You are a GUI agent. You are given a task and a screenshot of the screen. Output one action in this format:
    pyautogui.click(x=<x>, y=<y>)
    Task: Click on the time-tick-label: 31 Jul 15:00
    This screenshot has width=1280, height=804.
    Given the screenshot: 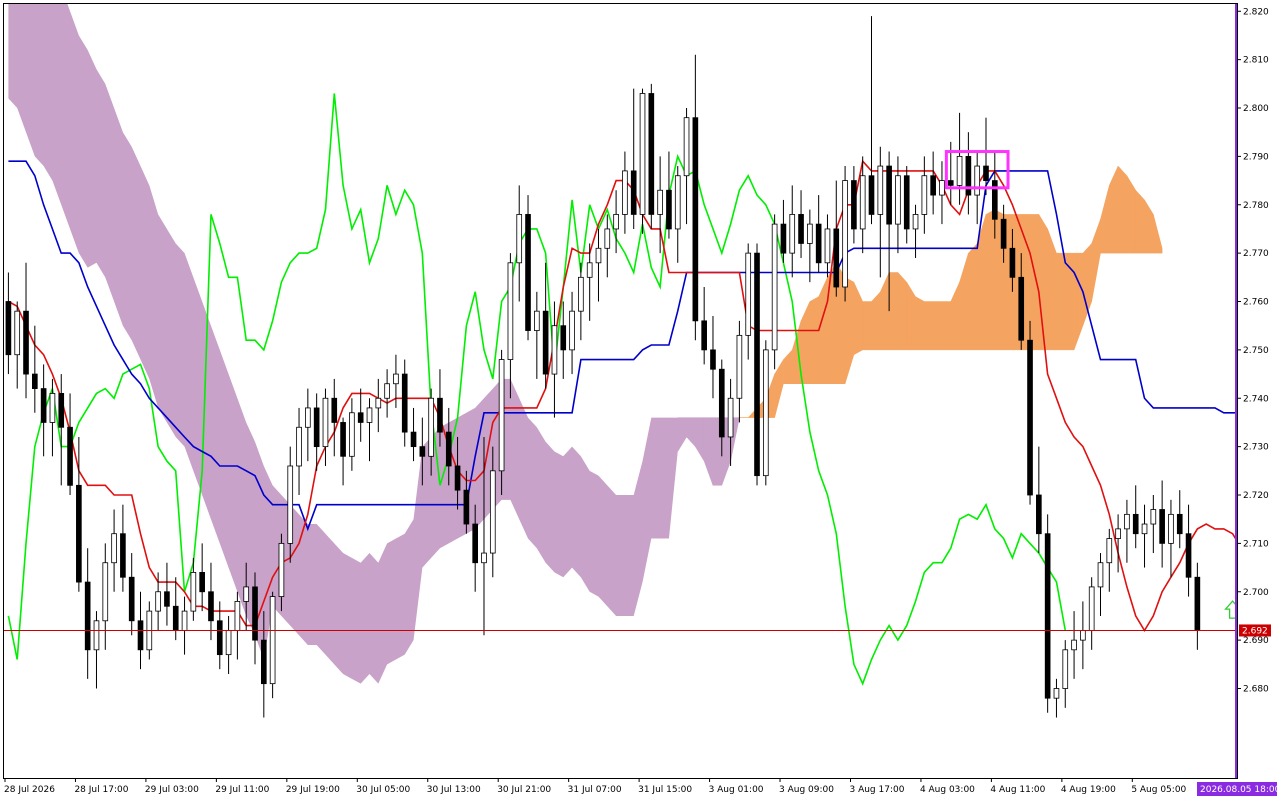 What is the action you would take?
    pyautogui.click(x=665, y=790)
    